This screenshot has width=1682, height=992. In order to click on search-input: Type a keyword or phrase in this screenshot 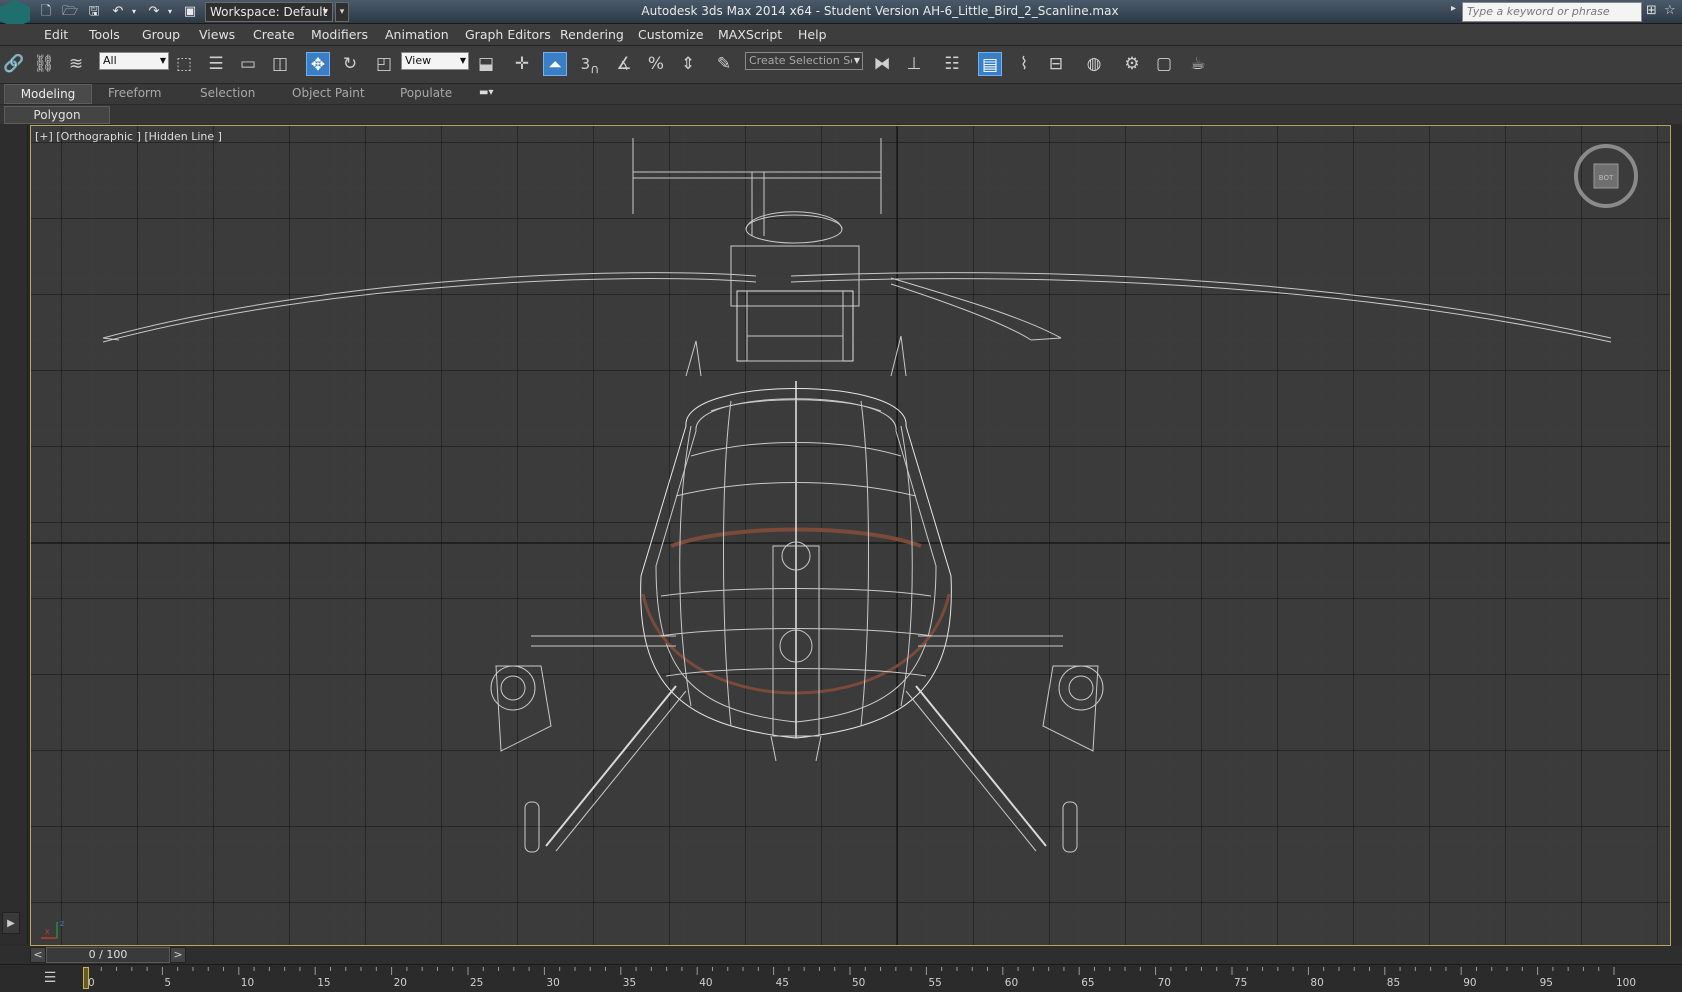, I will do `click(1552, 12)`.